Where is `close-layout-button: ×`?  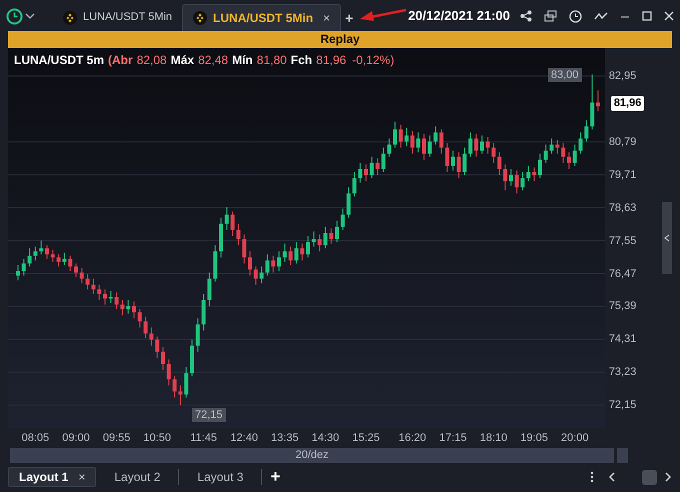 close-layout-button: × is located at coordinates (82, 477).